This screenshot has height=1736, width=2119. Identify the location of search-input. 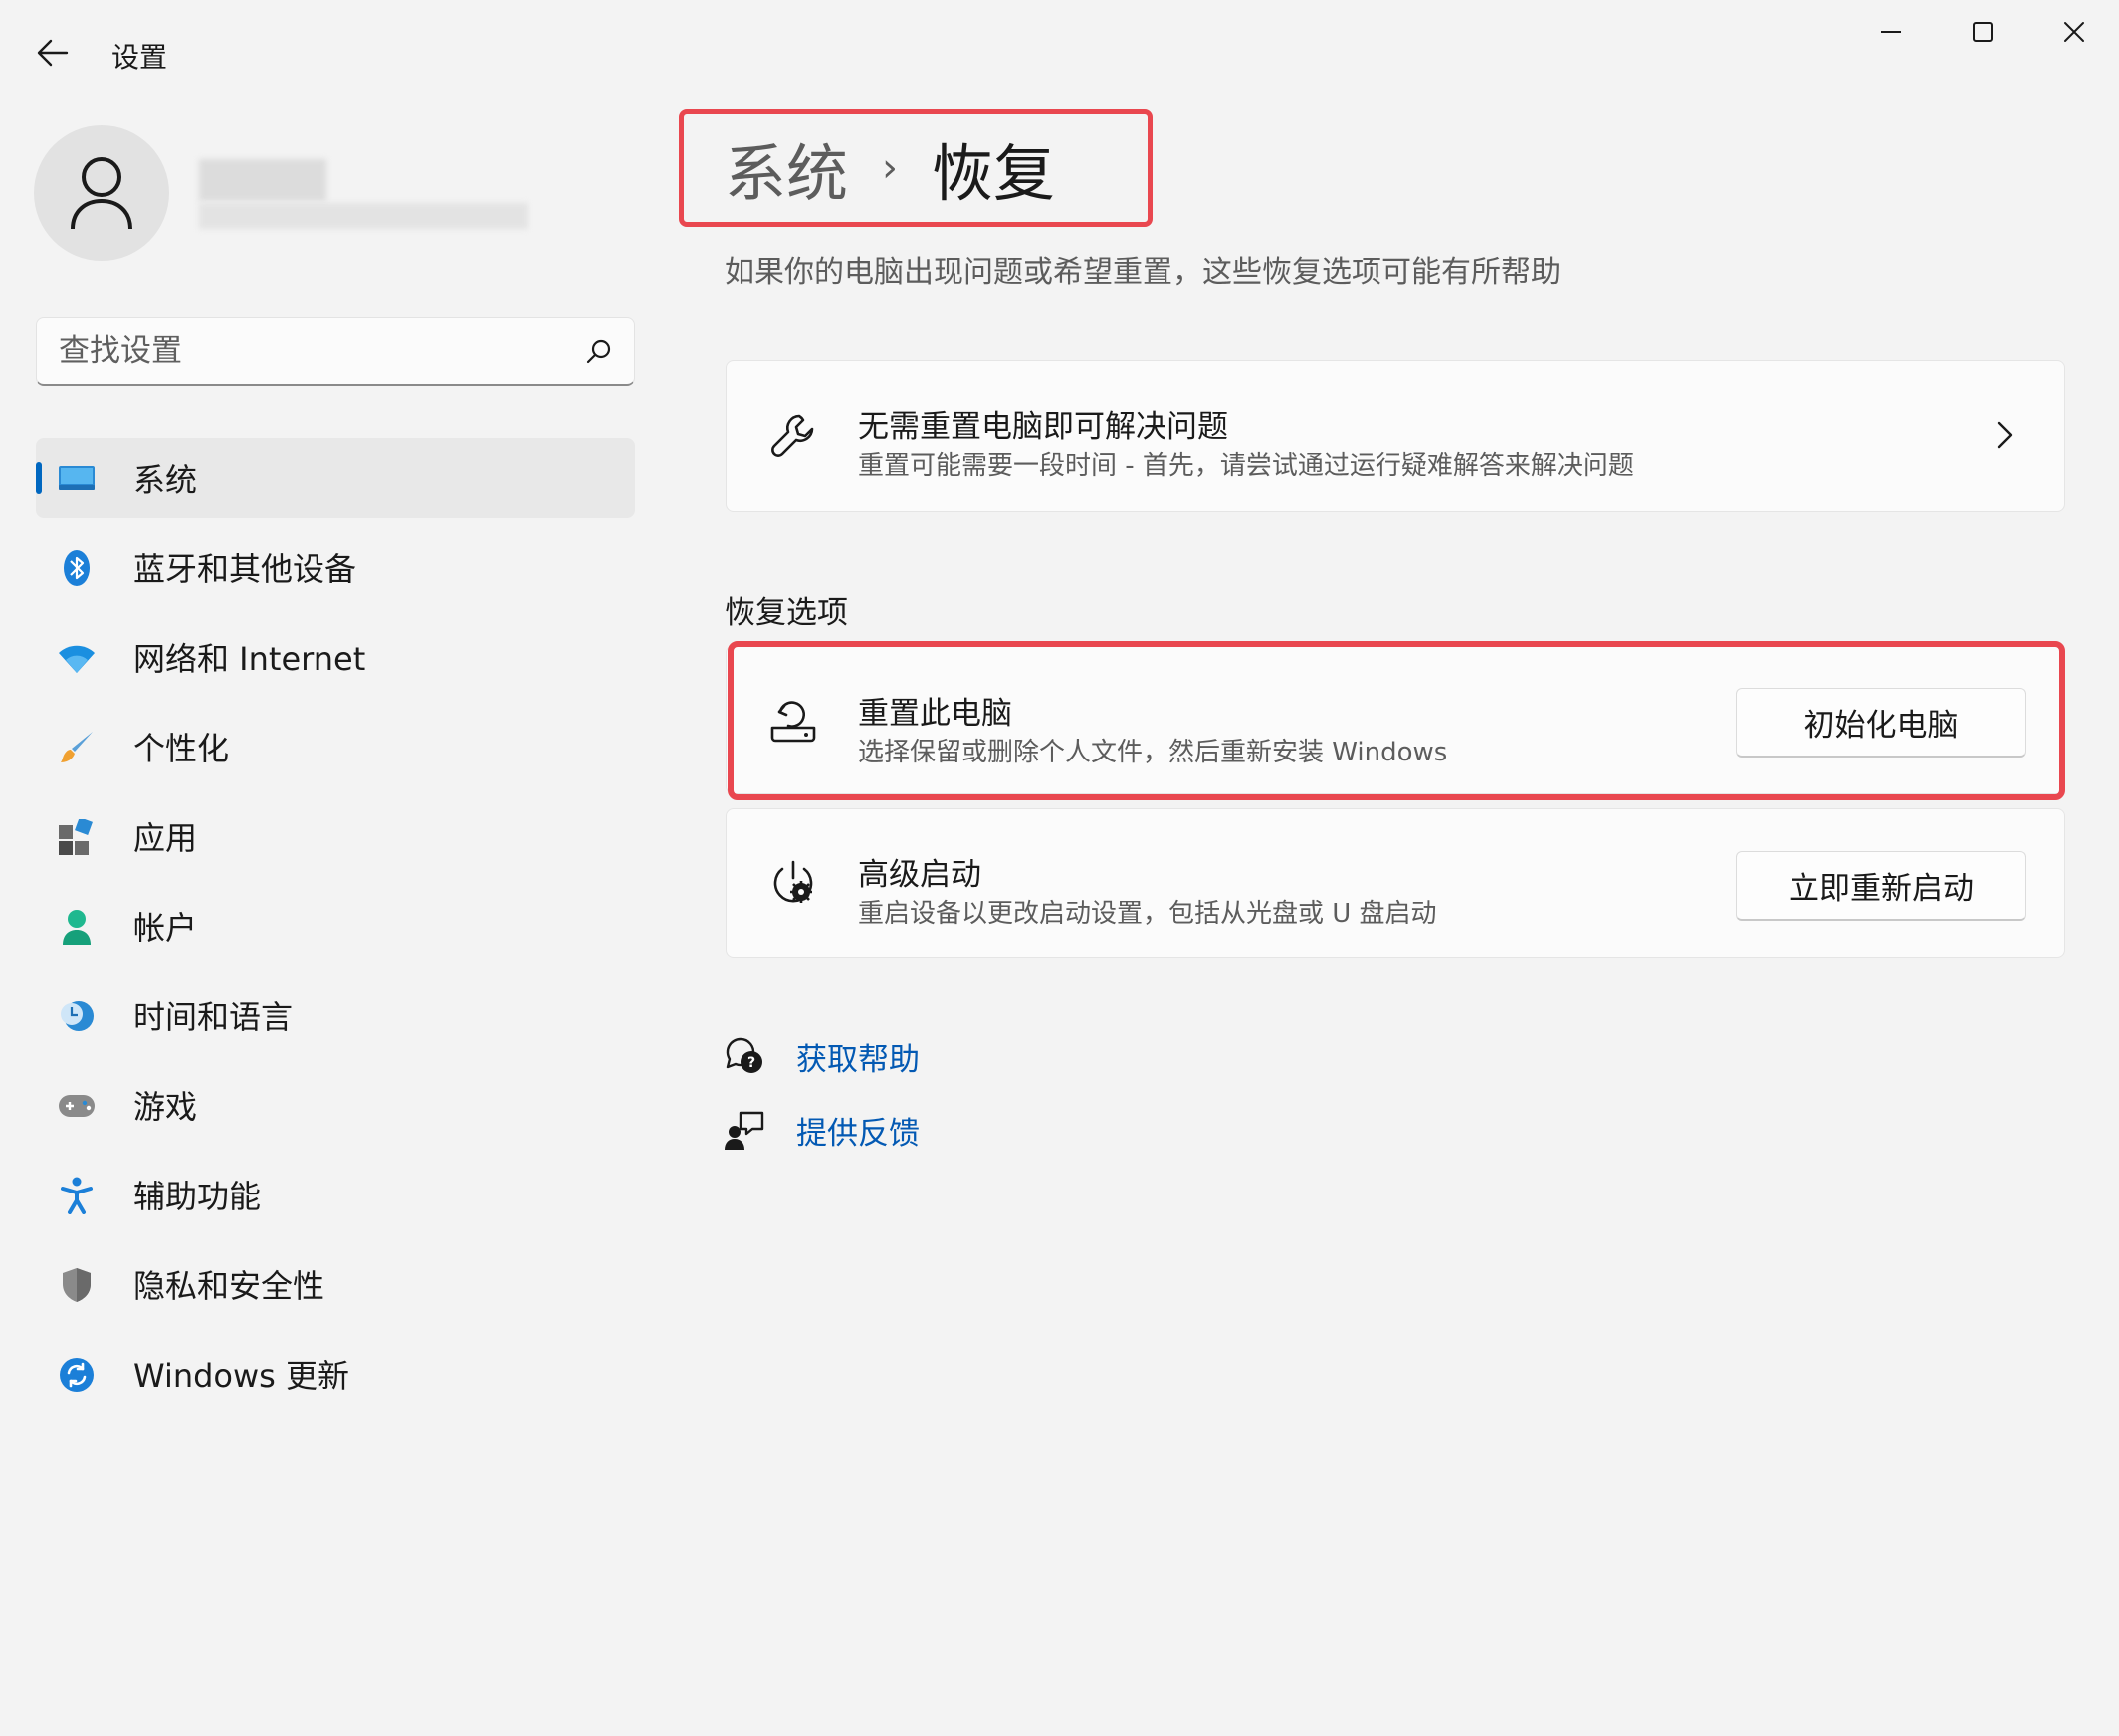
(323, 351).